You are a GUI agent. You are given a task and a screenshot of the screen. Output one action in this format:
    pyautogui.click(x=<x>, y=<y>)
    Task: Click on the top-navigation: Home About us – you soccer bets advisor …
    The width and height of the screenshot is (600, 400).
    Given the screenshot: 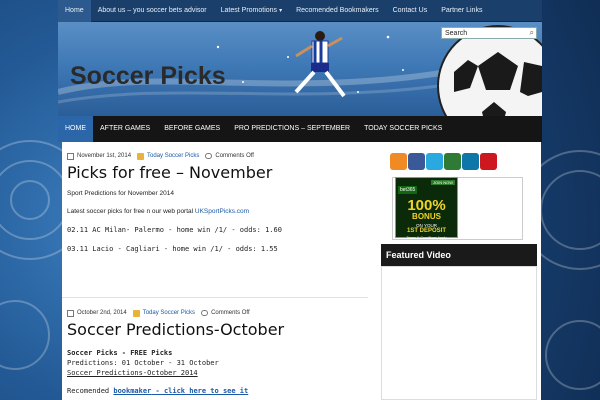 What is the action you would take?
    pyautogui.click(x=300, y=11)
    